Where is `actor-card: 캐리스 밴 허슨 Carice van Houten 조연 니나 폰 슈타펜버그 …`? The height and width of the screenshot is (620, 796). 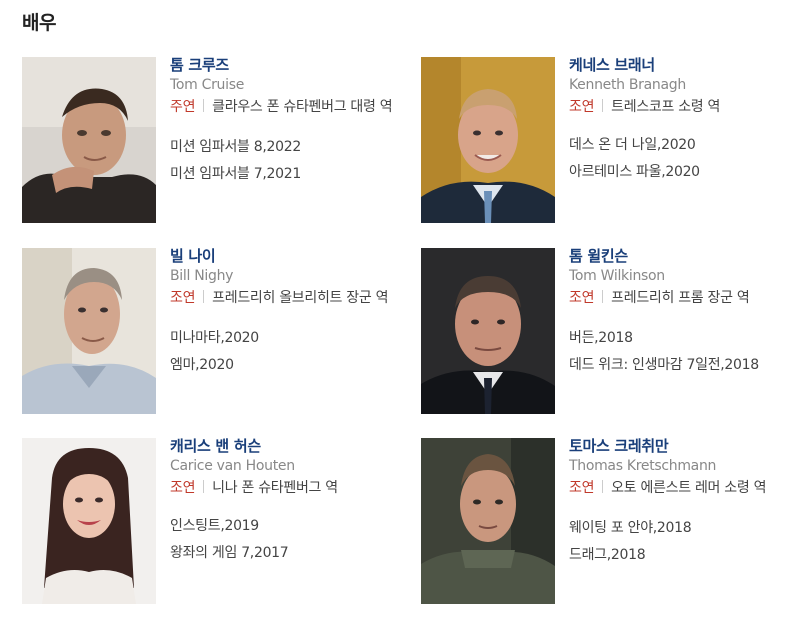
actor-card: 캐리스 밴 허슨 Carice van Houten 조연 니나 폰 슈타펜버그 … is located at coordinates (212, 522).